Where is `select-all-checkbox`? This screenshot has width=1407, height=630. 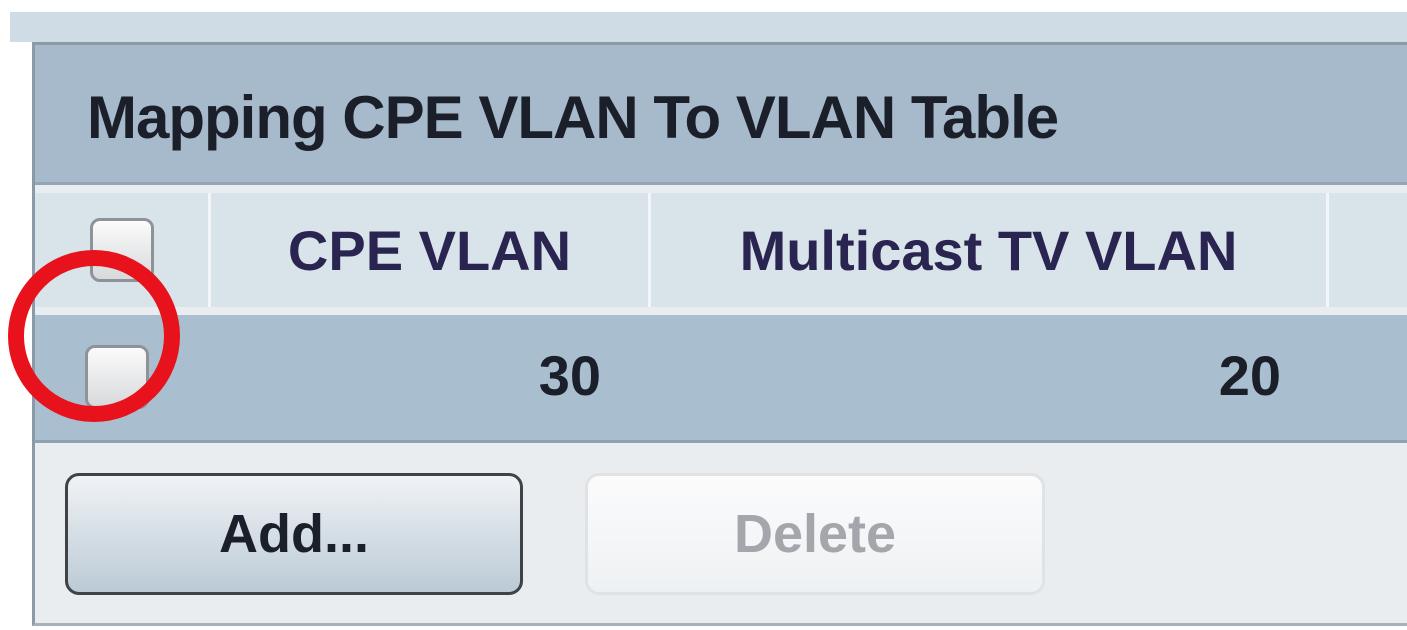
select-all-checkbox is located at coordinates (121, 250).